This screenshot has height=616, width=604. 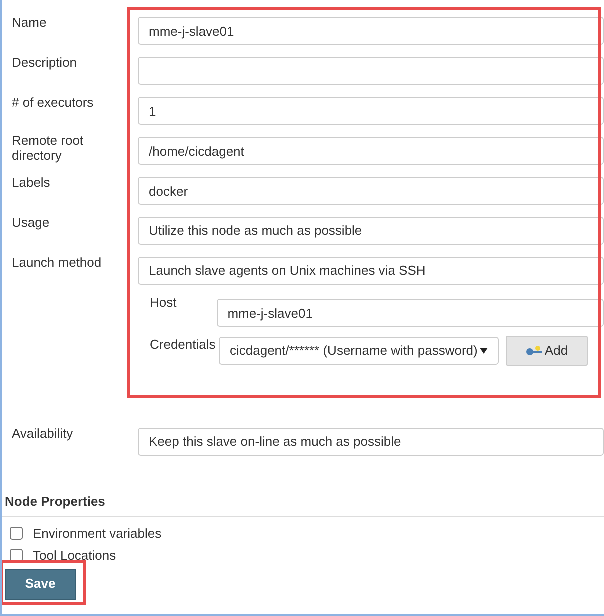 I want to click on checkbox-label: Tool Locations, so click(x=74, y=555).